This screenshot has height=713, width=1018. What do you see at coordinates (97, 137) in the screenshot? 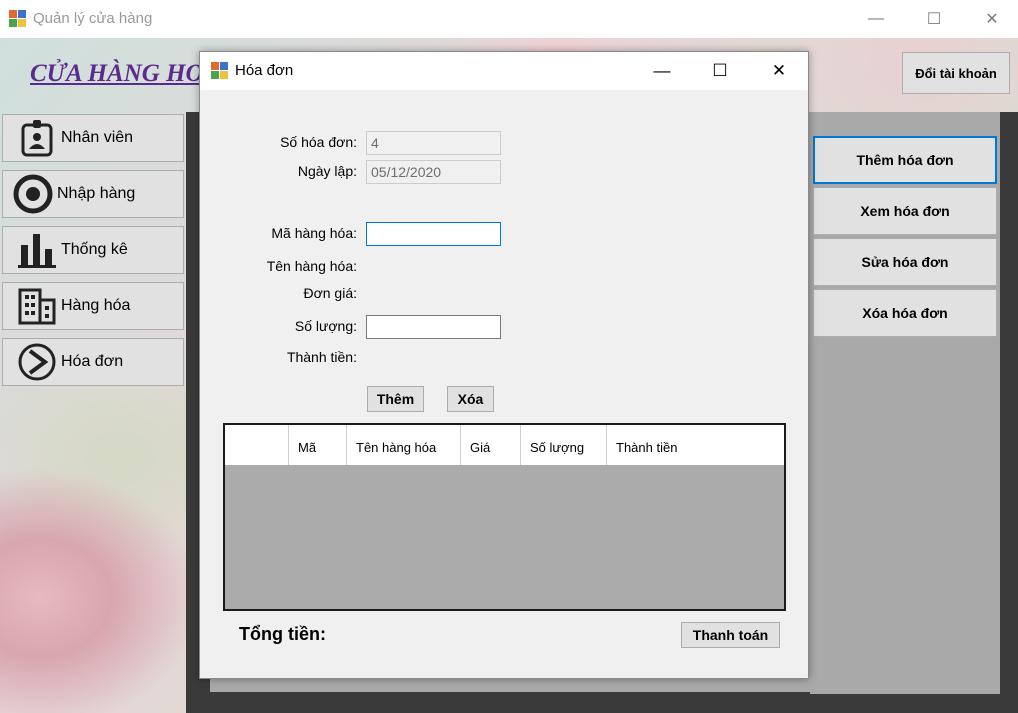
I see `sidebar-item-label: Nhân viên` at bounding box center [97, 137].